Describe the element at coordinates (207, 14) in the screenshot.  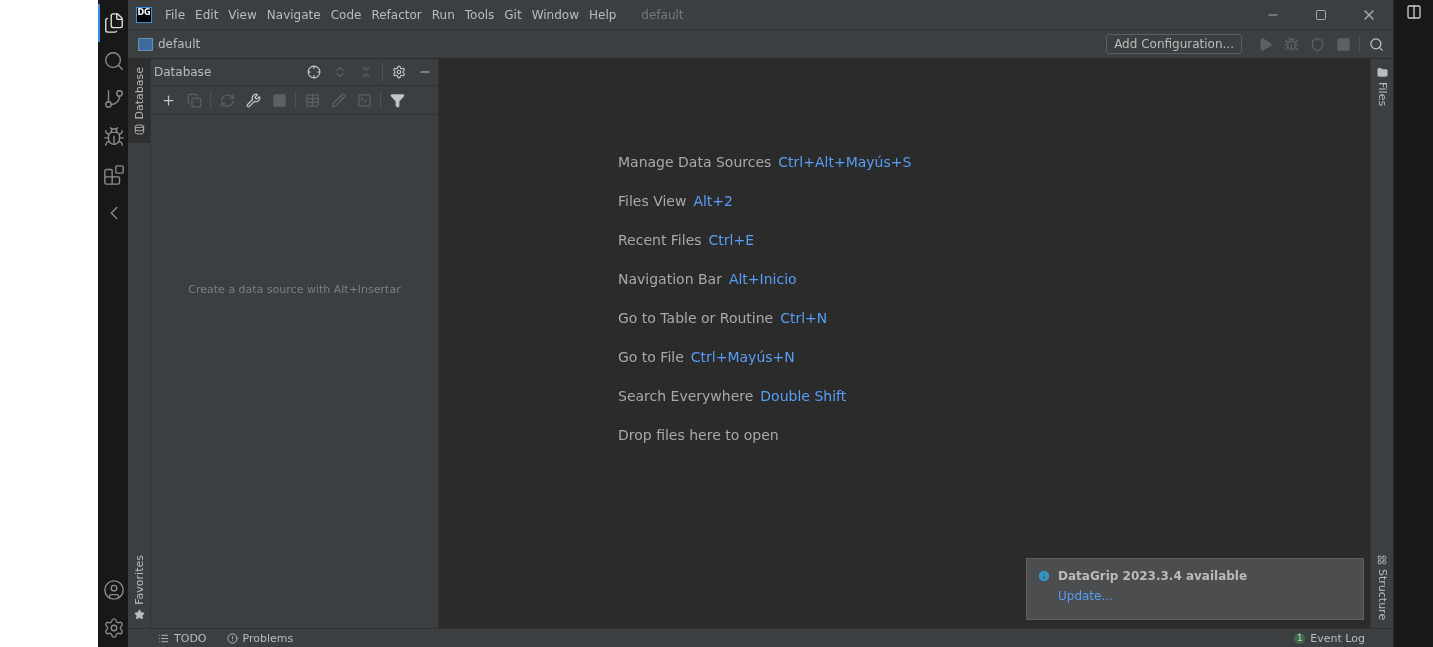
I see `menu-item: Edit` at that location.